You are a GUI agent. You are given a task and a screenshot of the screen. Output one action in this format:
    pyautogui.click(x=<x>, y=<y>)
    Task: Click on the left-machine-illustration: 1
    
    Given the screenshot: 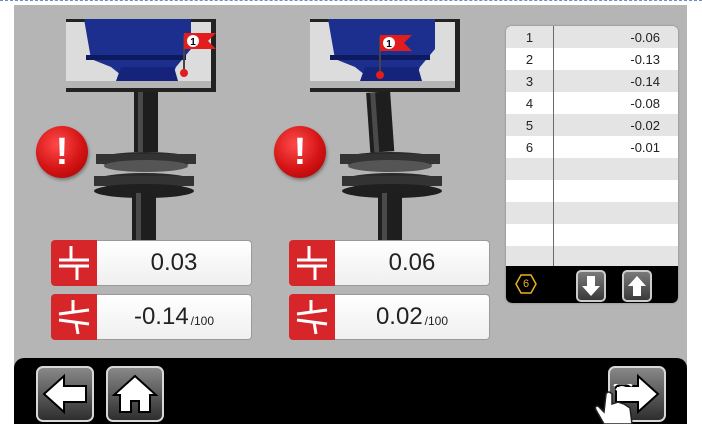 What is the action you would take?
    pyautogui.click(x=141, y=130)
    